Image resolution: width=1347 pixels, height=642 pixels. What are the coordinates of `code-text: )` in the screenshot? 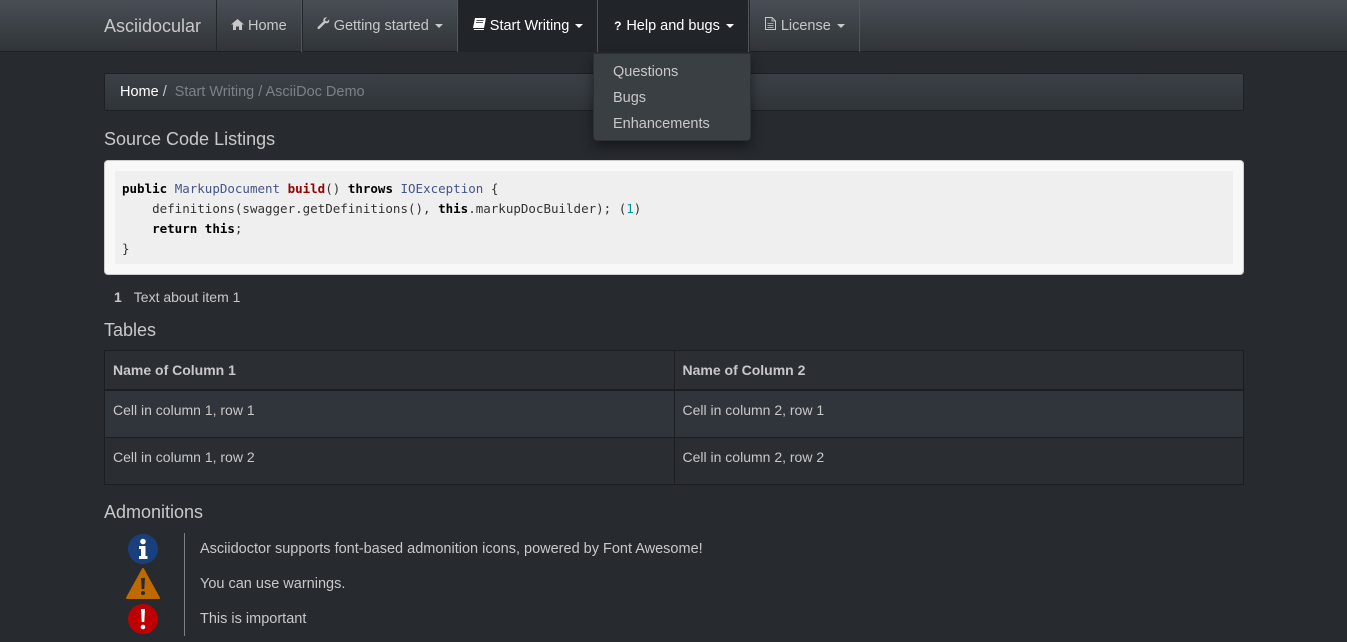 It's located at (637, 208).